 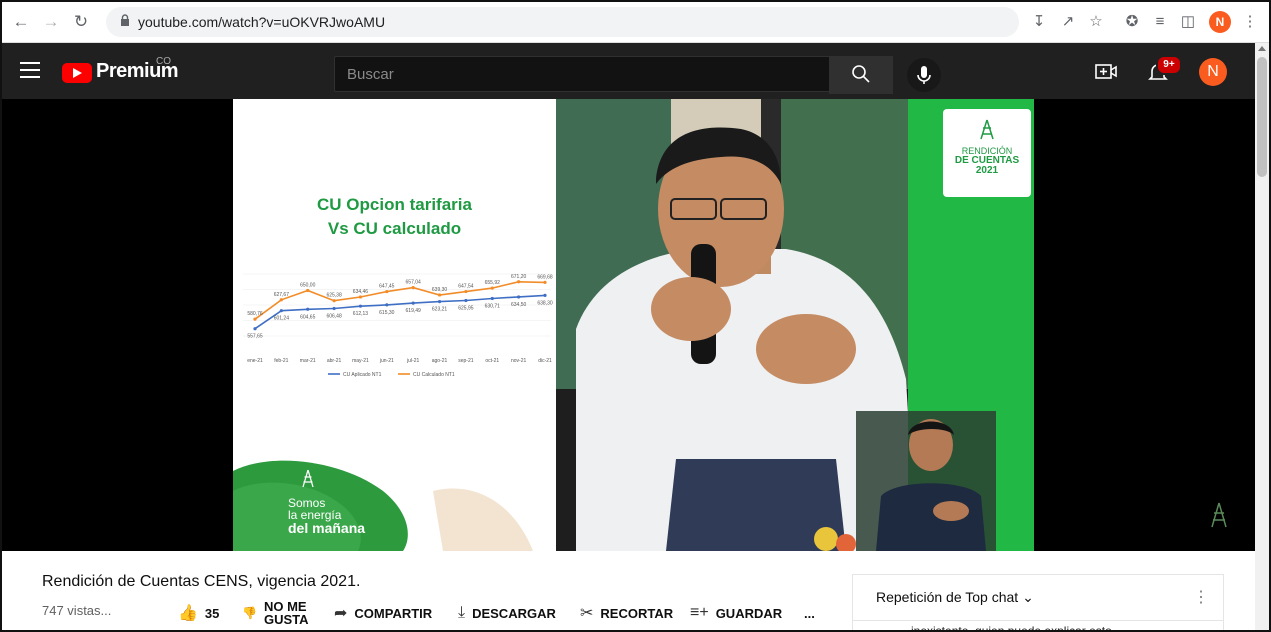 I want to click on like-button: 👍 35, so click(x=198, y=613).